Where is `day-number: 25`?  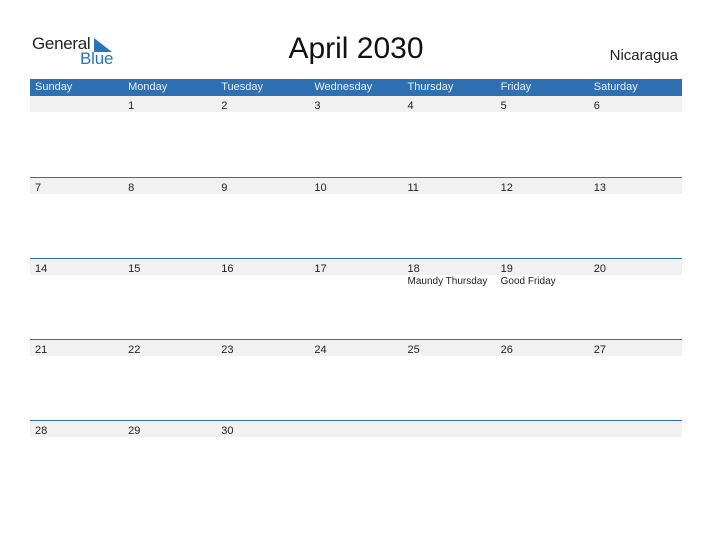 day-number: 25 is located at coordinates (413, 350).